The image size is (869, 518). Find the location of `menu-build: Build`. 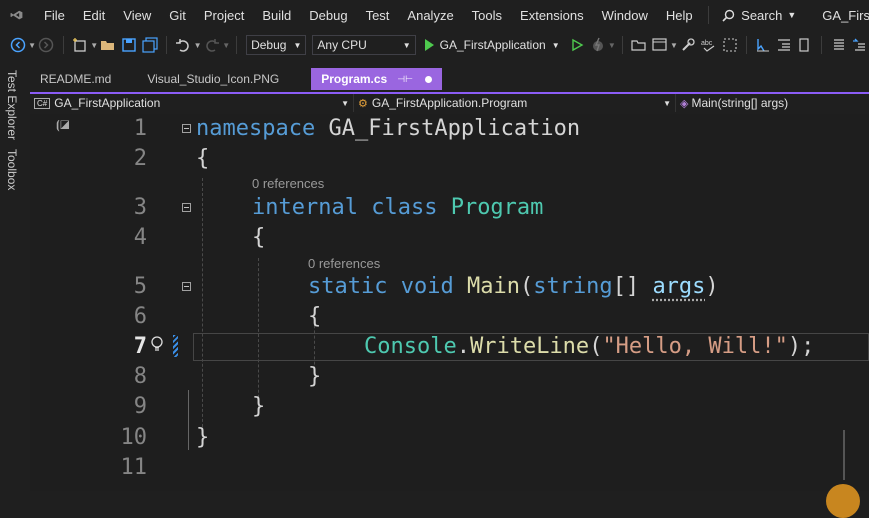

menu-build: Build is located at coordinates (276, 15).